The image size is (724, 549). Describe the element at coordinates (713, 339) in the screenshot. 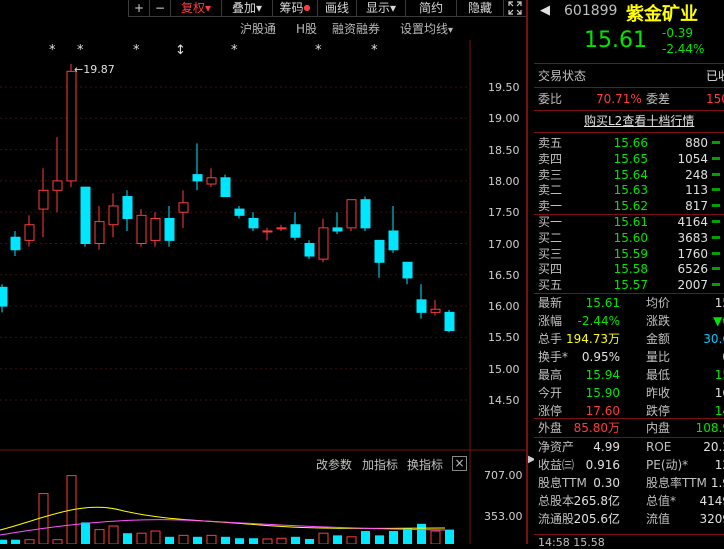

I see `quote-value-2: 30.6` at that location.